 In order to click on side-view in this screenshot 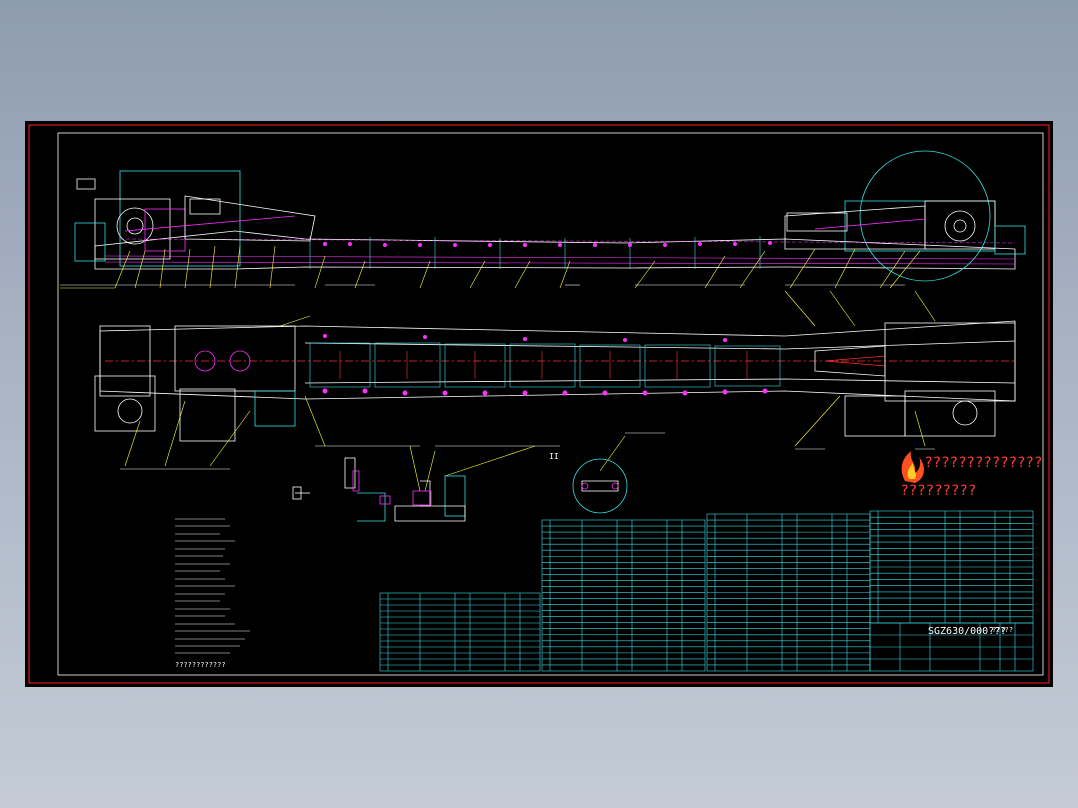, I will do `click(550, 216)`.